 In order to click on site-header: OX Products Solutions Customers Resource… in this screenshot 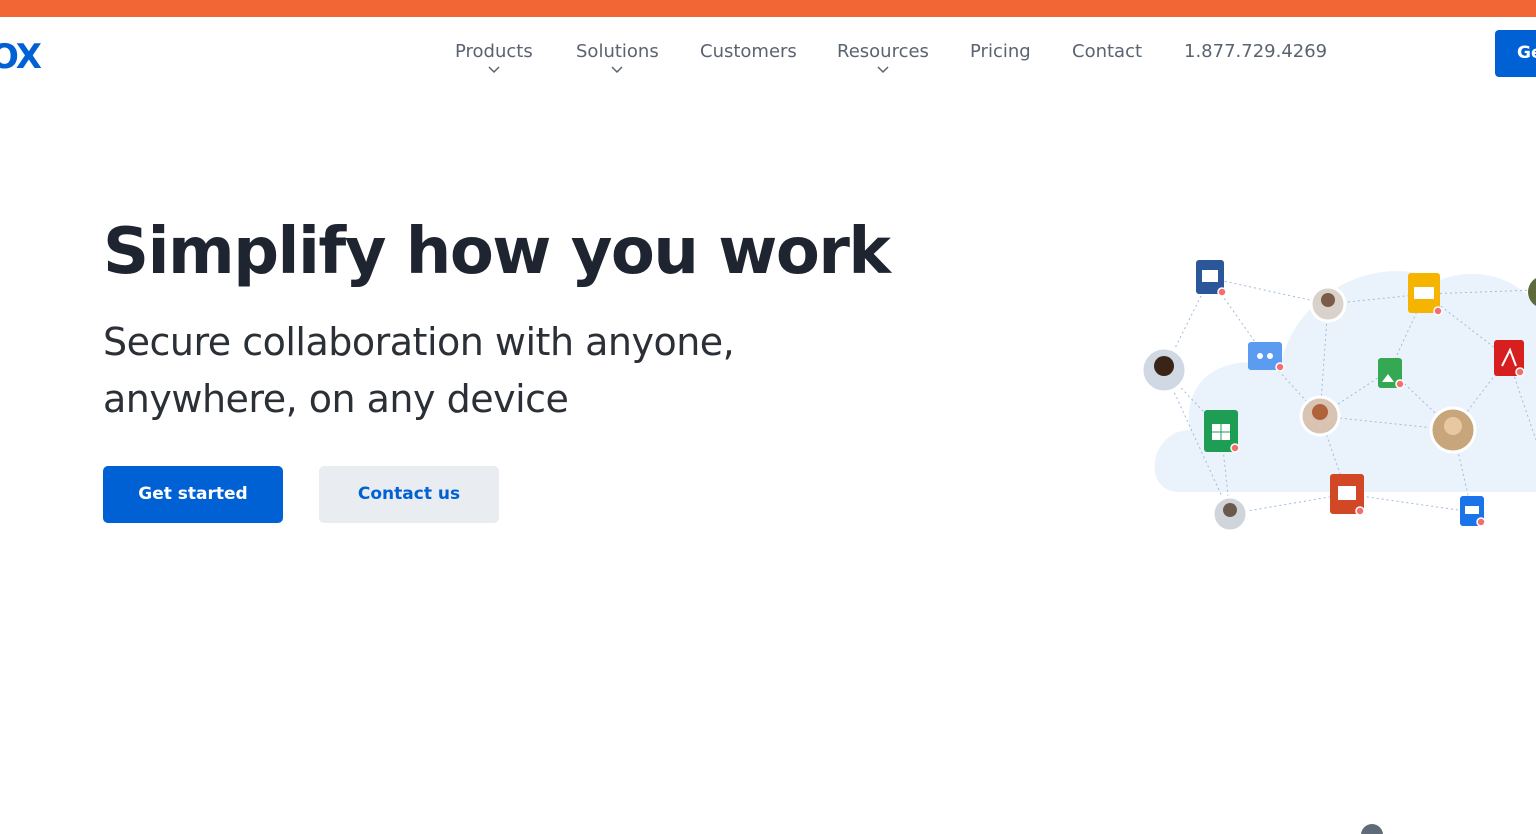, I will do `click(768, 56)`.